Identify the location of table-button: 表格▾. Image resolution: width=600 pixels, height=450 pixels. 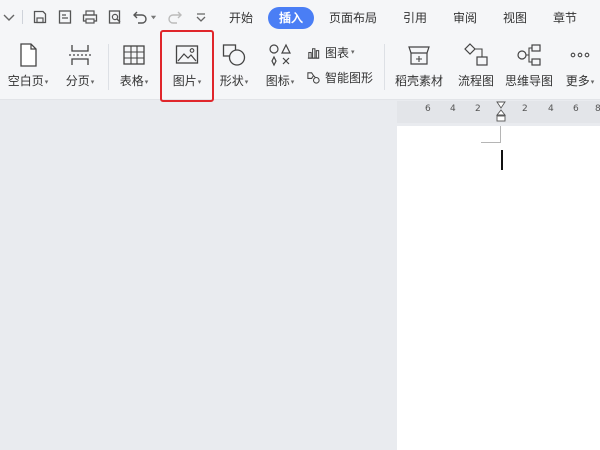
(134, 67).